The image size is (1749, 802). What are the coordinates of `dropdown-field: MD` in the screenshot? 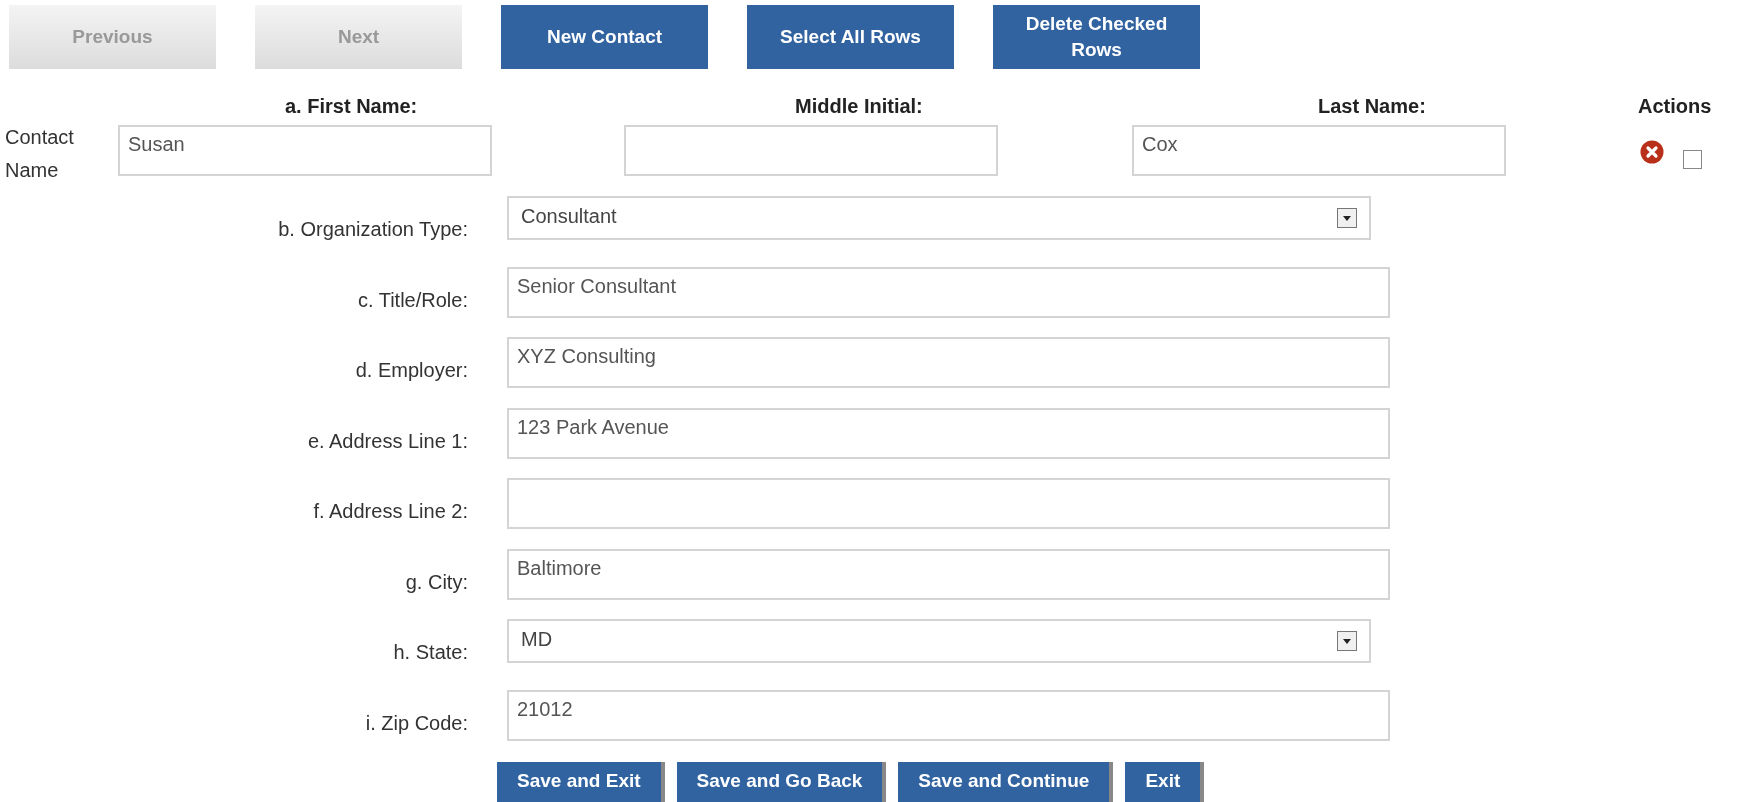 It's located at (939, 641).